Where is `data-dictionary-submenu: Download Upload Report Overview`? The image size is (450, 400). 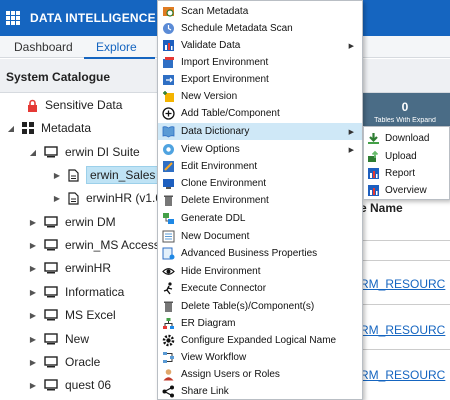
data-dictionary-submenu: Download Upload Report Overview is located at coordinates (406, 163).